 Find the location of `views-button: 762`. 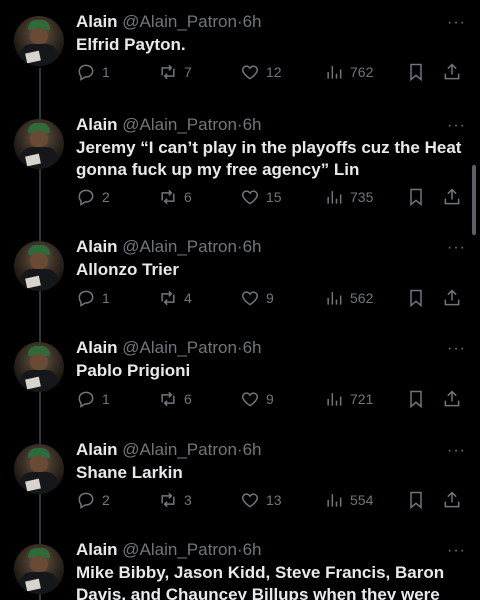

views-button: 762 is located at coordinates (348, 72).